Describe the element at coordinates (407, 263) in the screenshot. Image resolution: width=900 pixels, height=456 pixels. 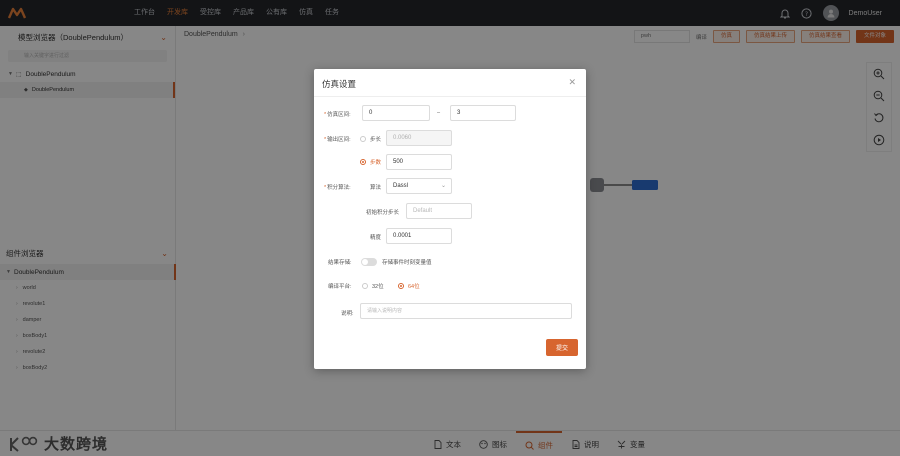
I see `store-events-label: 存储事件时刻变量值` at that location.